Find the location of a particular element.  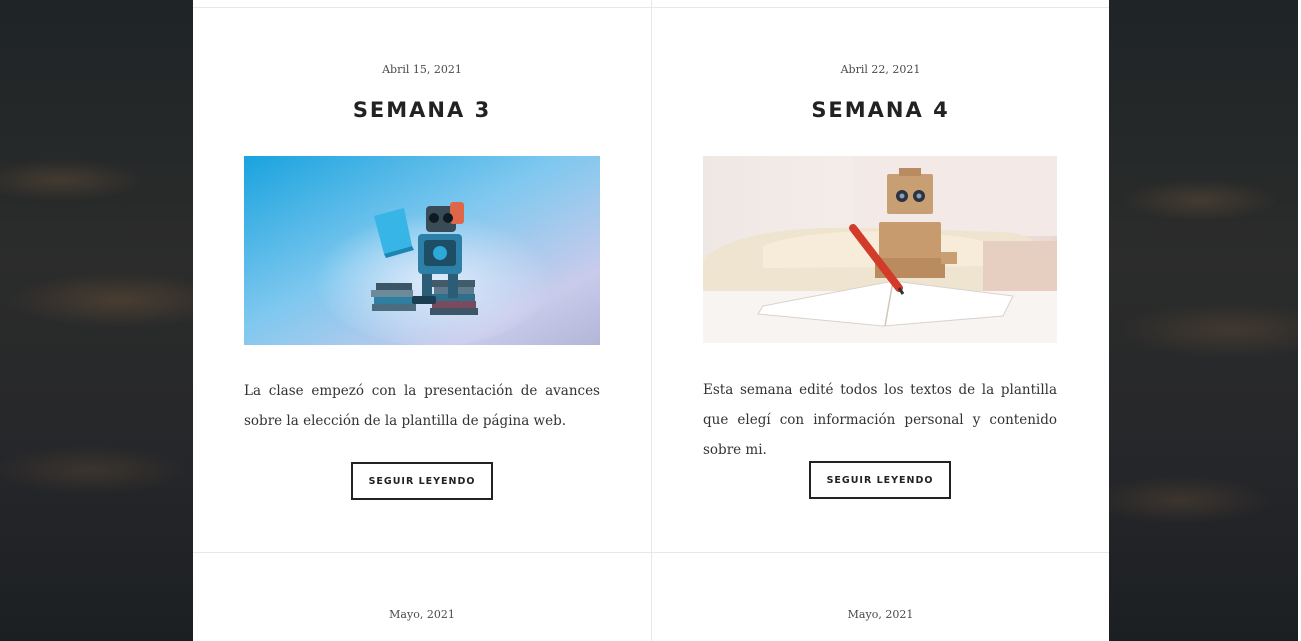

post-title: SEMANA 3 is located at coordinates (422, 110).